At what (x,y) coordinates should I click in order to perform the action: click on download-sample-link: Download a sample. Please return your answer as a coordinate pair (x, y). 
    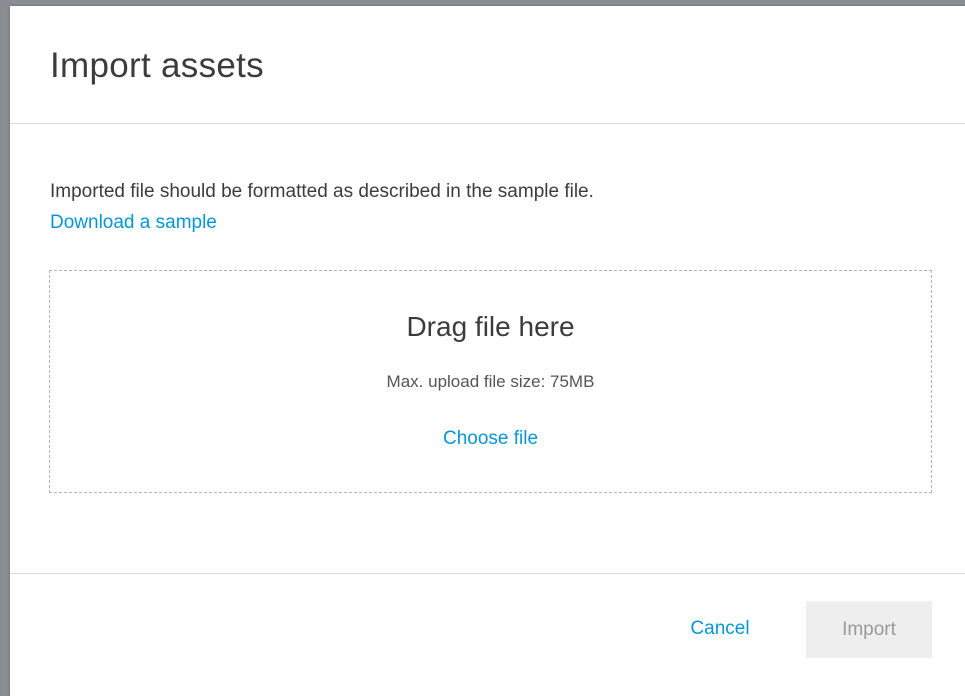
    Looking at the image, I should click on (133, 223).